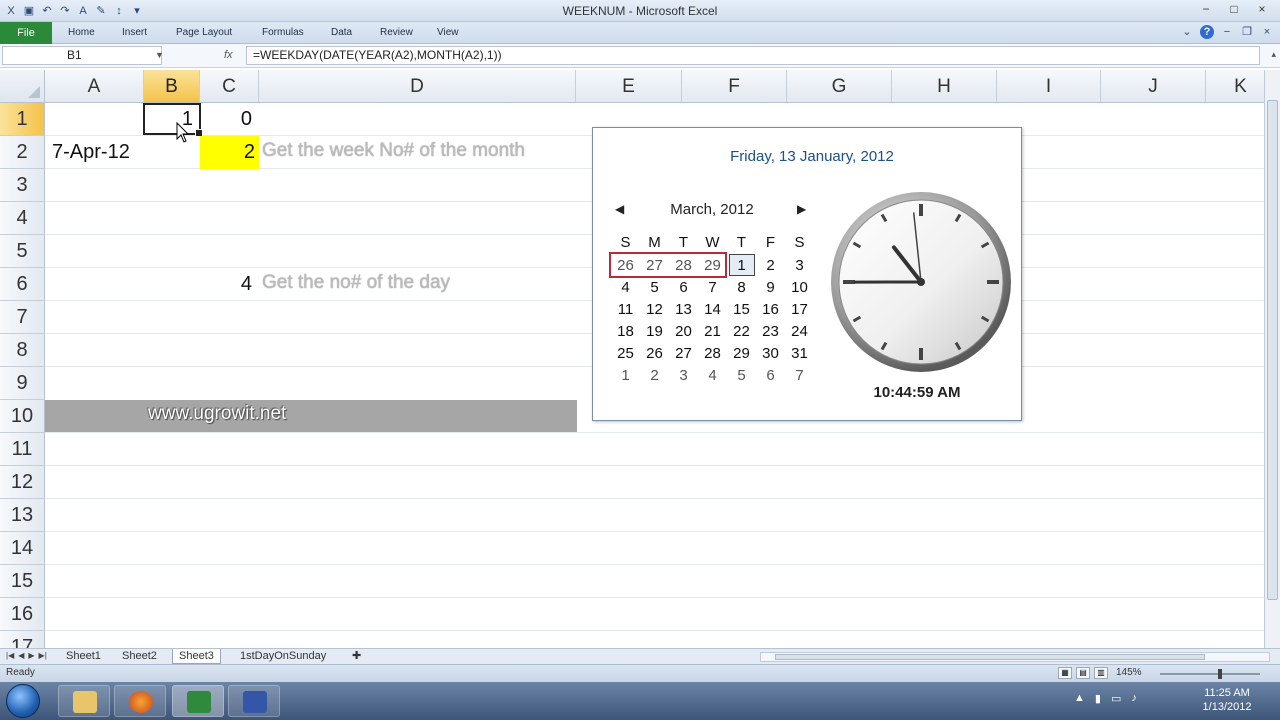  What do you see at coordinates (734, 86) in the screenshot?
I see `column-header-f: F` at bounding box center [734, 86].